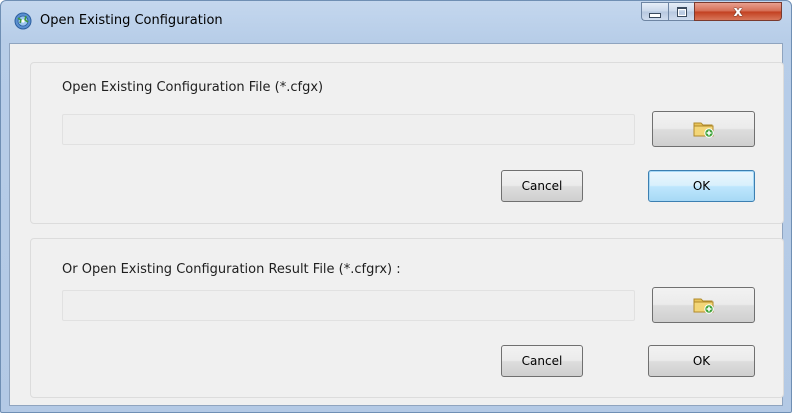 This screenshot has width=792, height=415. I want to click on maximize-icon, so click(681, 11).